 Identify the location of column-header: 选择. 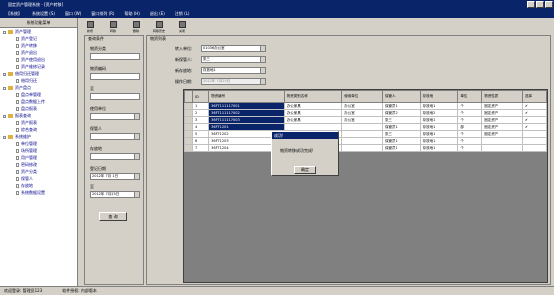
(534, 96).